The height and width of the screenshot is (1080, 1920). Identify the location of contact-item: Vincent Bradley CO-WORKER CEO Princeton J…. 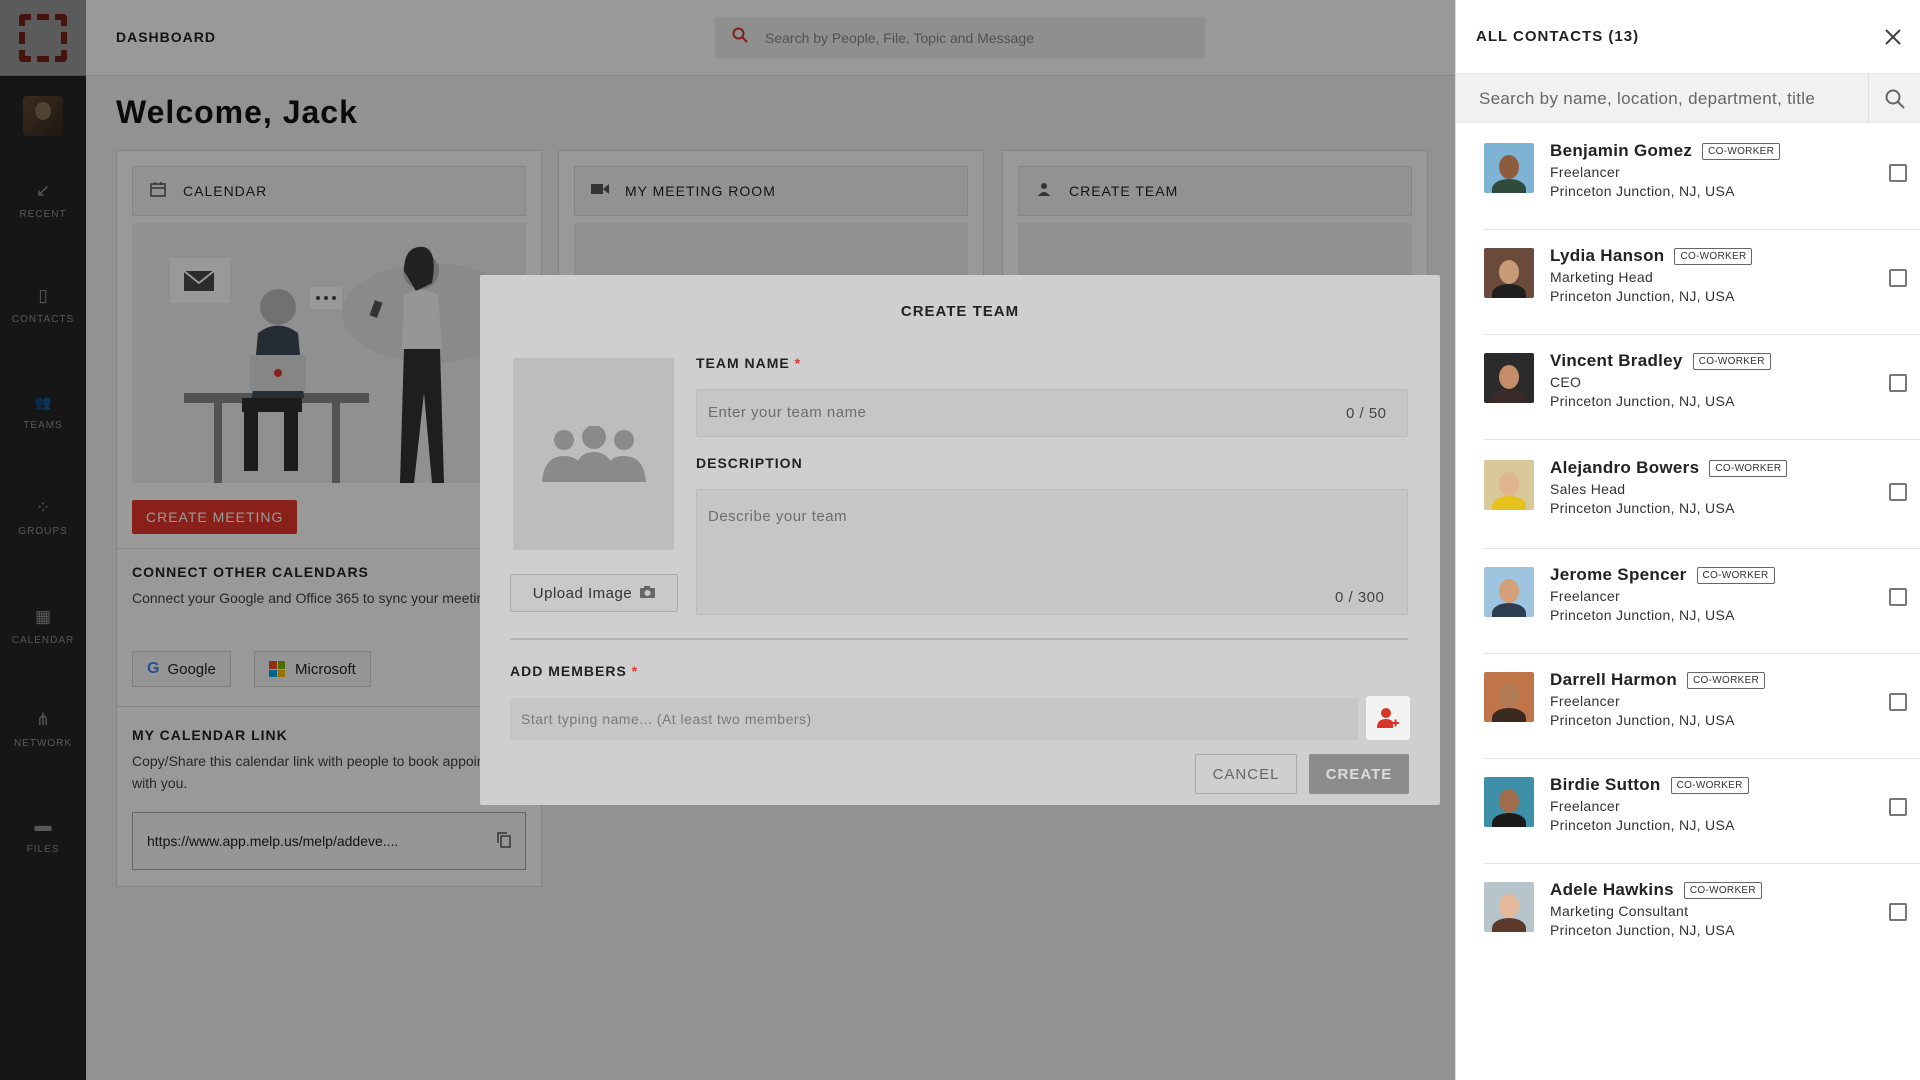
(1702, 387).